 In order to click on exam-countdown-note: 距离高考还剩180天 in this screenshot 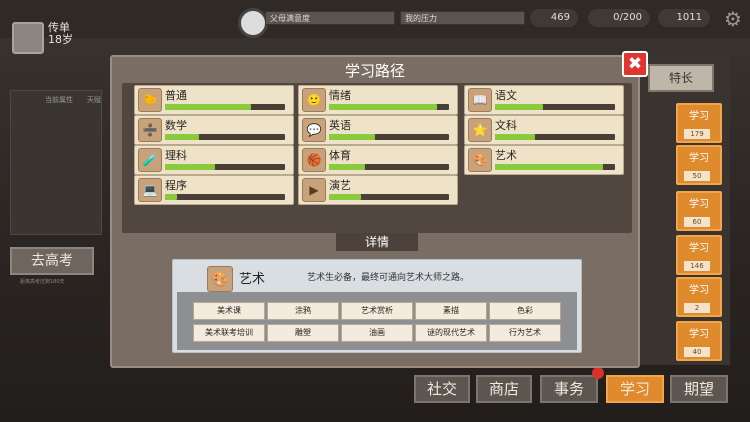, I will do `click(42, 282)`.